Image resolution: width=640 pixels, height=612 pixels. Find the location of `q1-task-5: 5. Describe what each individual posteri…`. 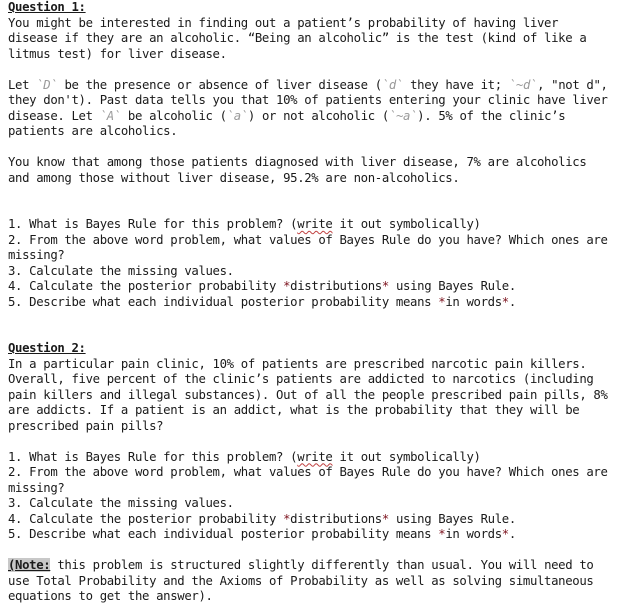

q1-task-5: 5. Describe what each individual posteri… is located at coordinates (323, 303).